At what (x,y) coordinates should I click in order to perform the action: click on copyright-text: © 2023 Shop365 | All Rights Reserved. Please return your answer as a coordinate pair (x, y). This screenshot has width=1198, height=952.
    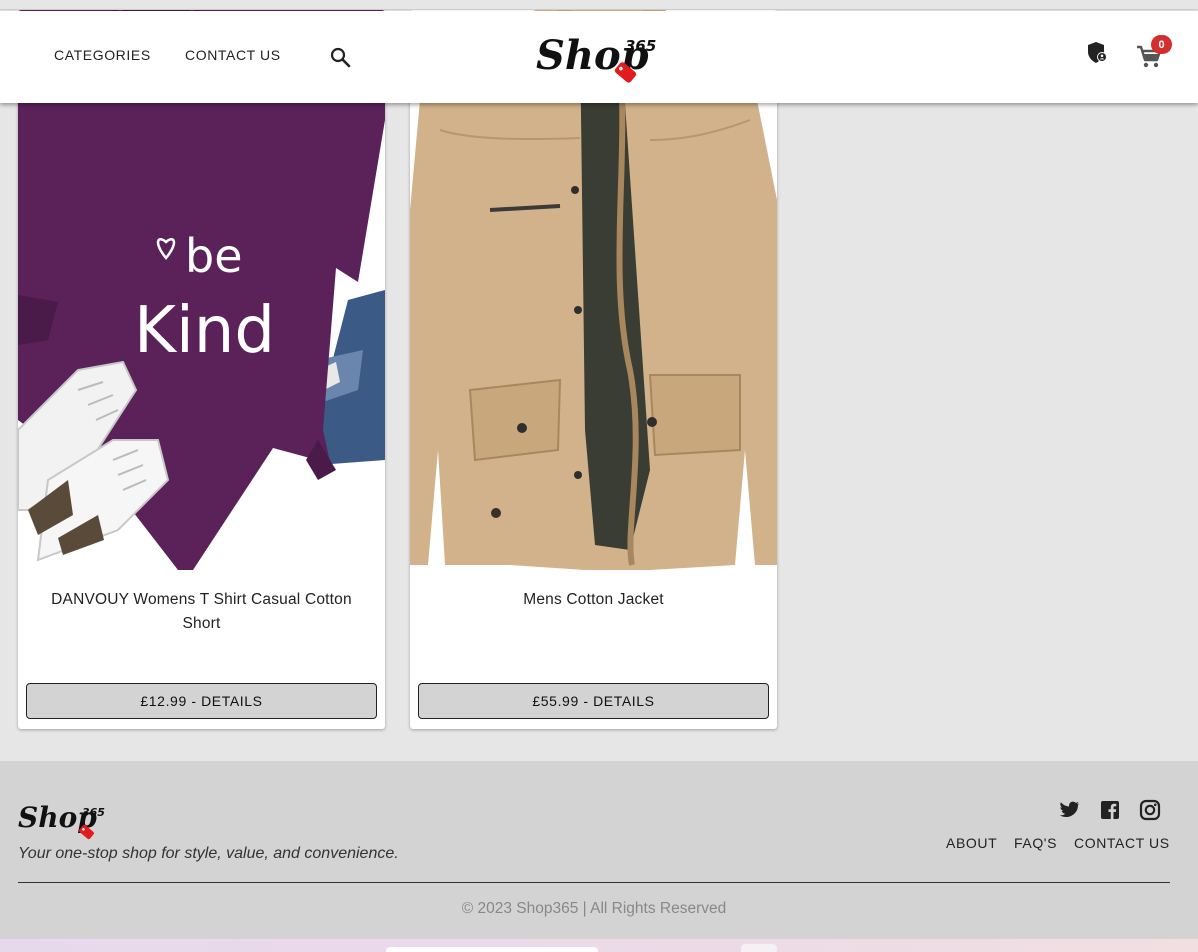
    Looking at the image, I should click on (594, 908).